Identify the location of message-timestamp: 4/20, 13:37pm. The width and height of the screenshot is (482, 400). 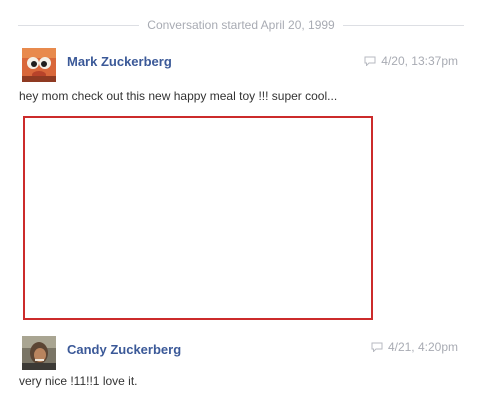
(411, 61).